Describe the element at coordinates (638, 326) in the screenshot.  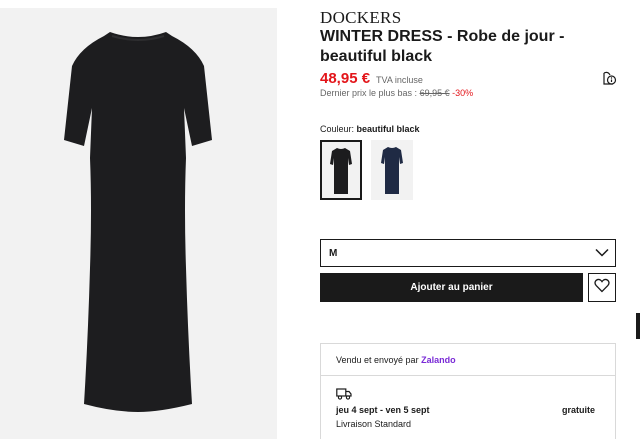
I see `scrollbar-thumb` at that location.